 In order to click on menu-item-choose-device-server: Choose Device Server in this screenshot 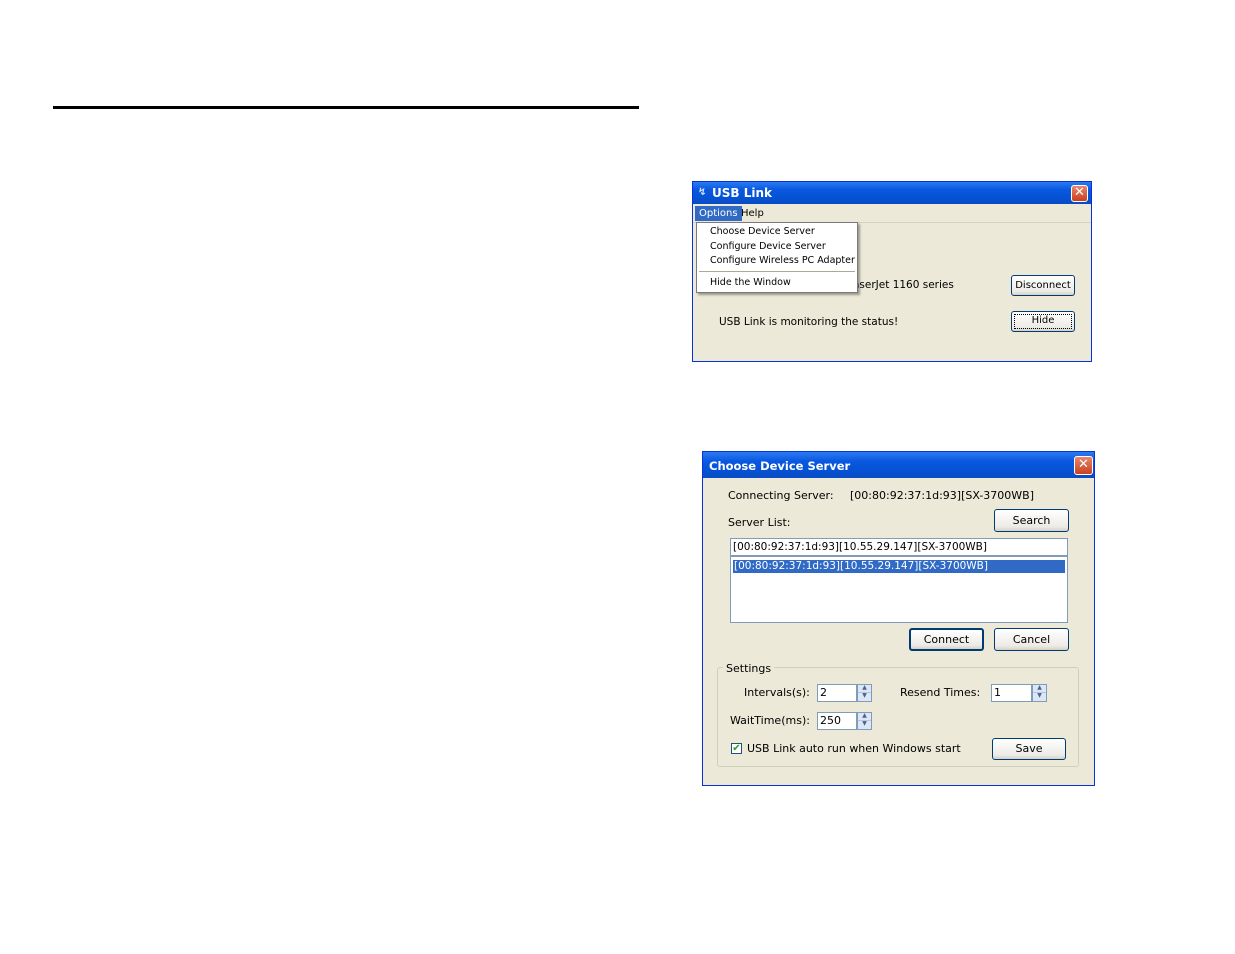, I will do `click(762, 231)`.